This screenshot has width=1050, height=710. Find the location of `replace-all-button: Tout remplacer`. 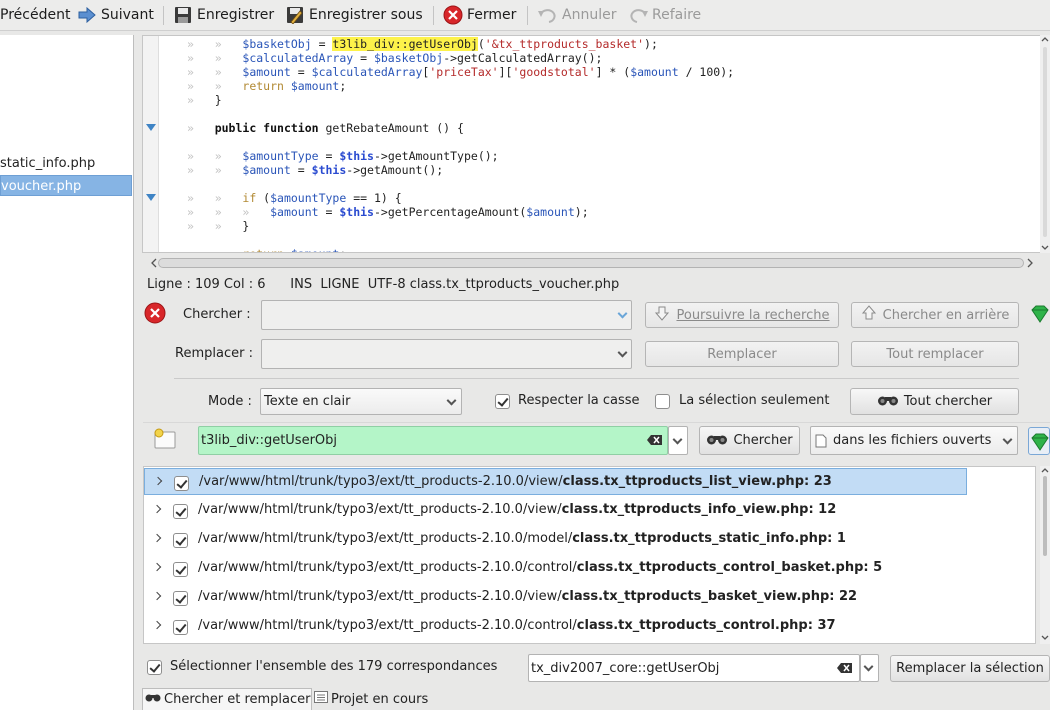

replace-all-button: Tout remplacer is located at coordinates (935, 354).